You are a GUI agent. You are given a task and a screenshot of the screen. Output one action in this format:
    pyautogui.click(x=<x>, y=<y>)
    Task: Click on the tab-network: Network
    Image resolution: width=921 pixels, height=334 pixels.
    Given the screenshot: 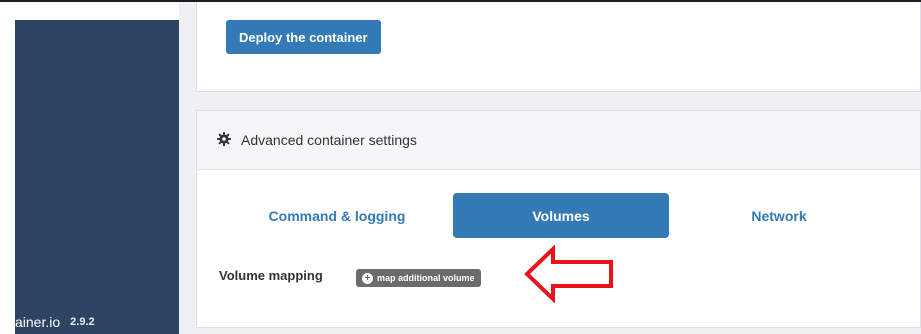 What is the action you would take?
    pyautogui.click(x=779, y=215)
    